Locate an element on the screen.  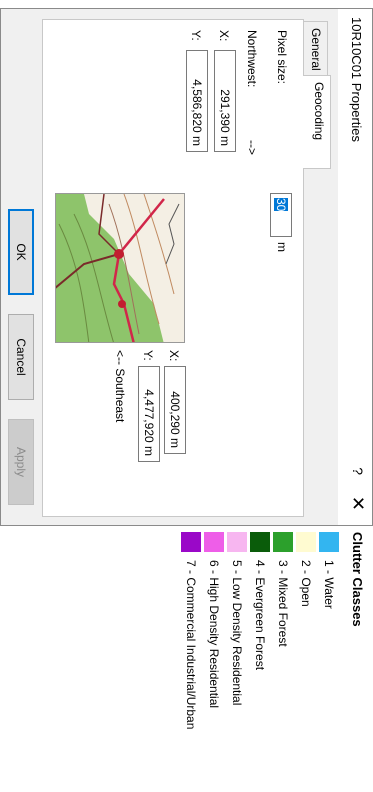
apply-button: Apply is located at coordinates (21, 462).